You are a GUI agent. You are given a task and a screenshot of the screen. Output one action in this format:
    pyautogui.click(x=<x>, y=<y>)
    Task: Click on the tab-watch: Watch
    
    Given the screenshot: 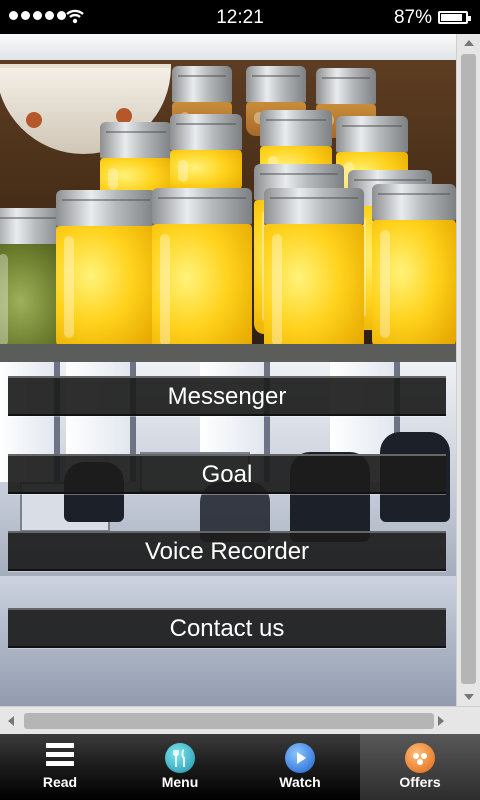 What is the action you would take?
    pyautogui.click(x=300, y=767)
    